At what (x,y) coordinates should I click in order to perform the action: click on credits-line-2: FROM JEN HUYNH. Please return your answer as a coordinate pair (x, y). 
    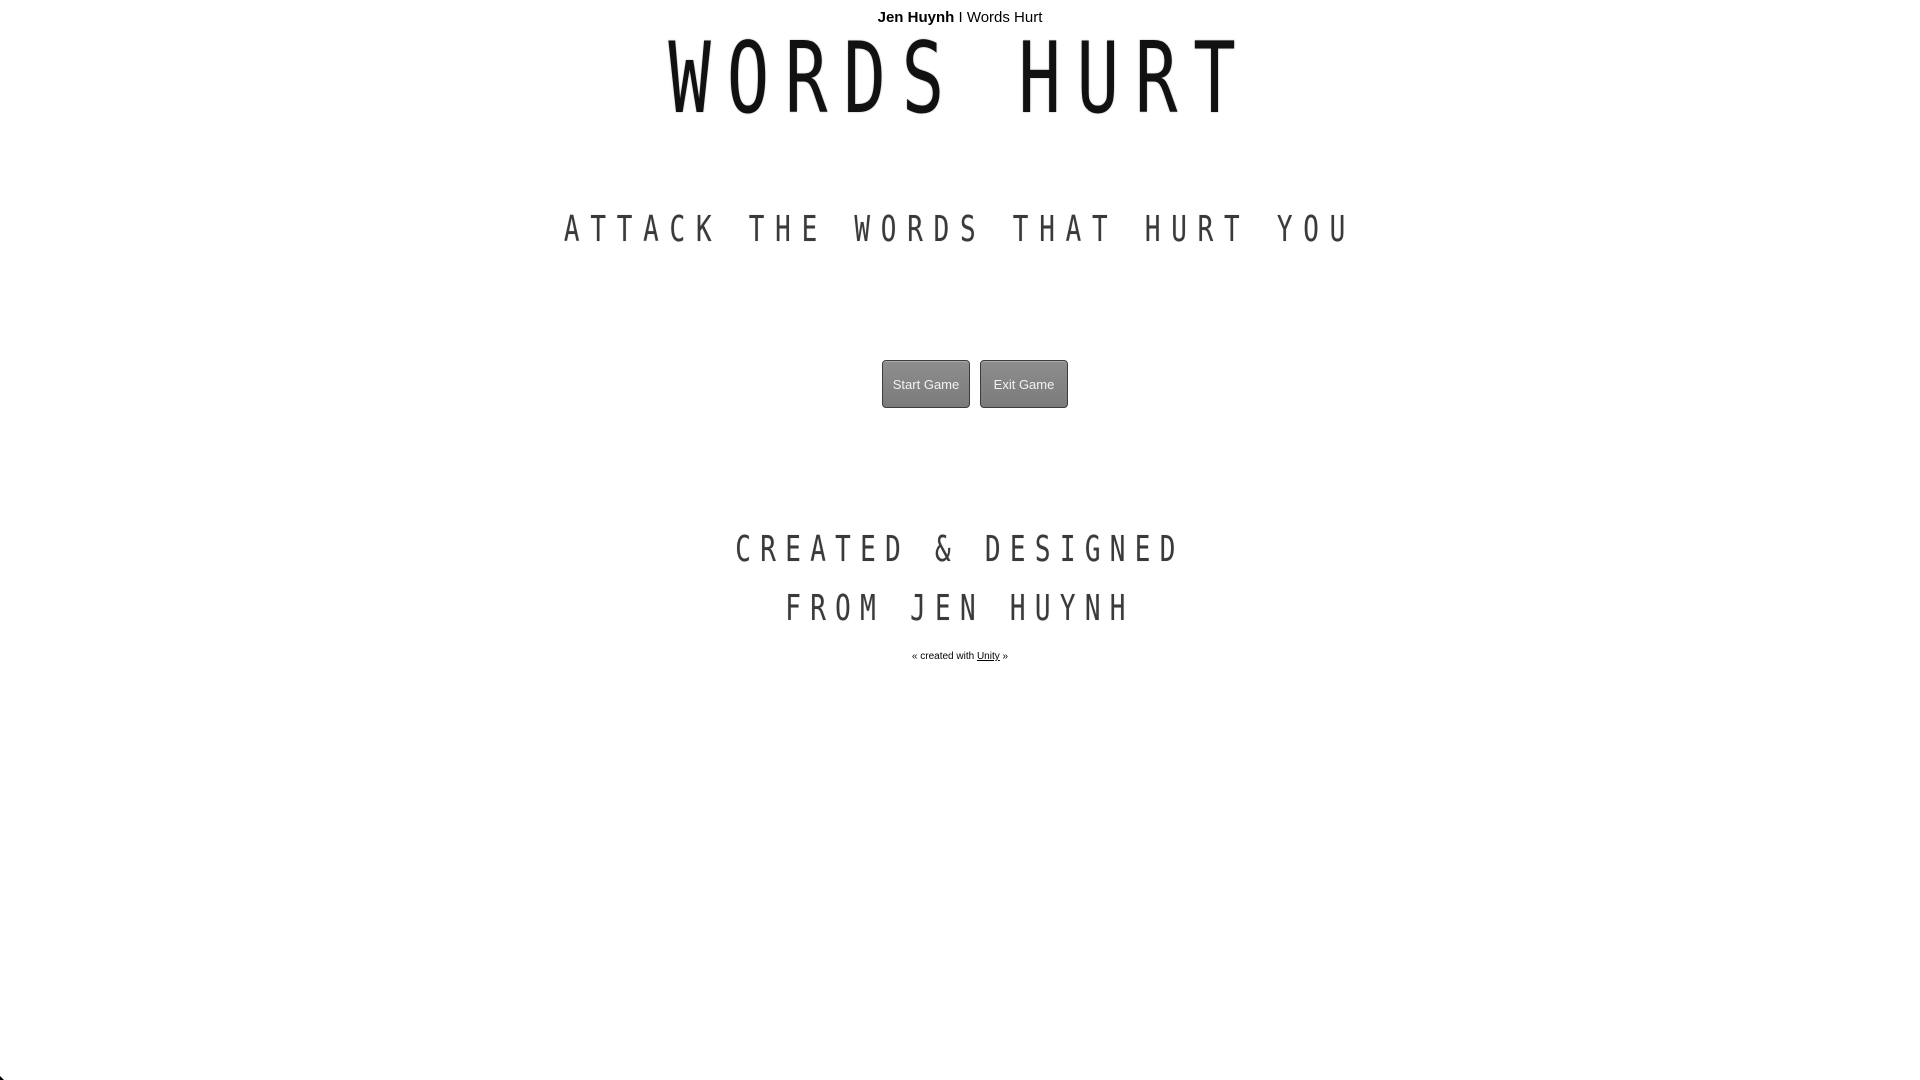
    Looking at the image, I should click on (960, 608).